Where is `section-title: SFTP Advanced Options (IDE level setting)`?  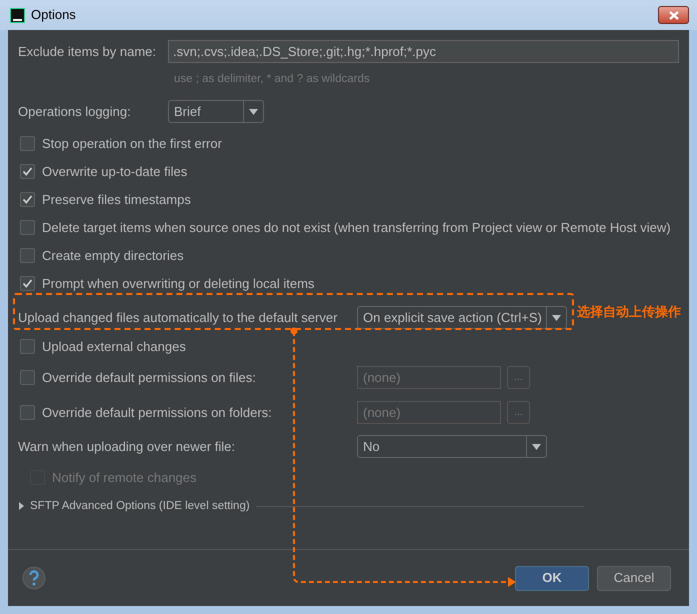
section-title: SFTP Advanced Options (IDE level setting) is located at coordinates (140, 506).